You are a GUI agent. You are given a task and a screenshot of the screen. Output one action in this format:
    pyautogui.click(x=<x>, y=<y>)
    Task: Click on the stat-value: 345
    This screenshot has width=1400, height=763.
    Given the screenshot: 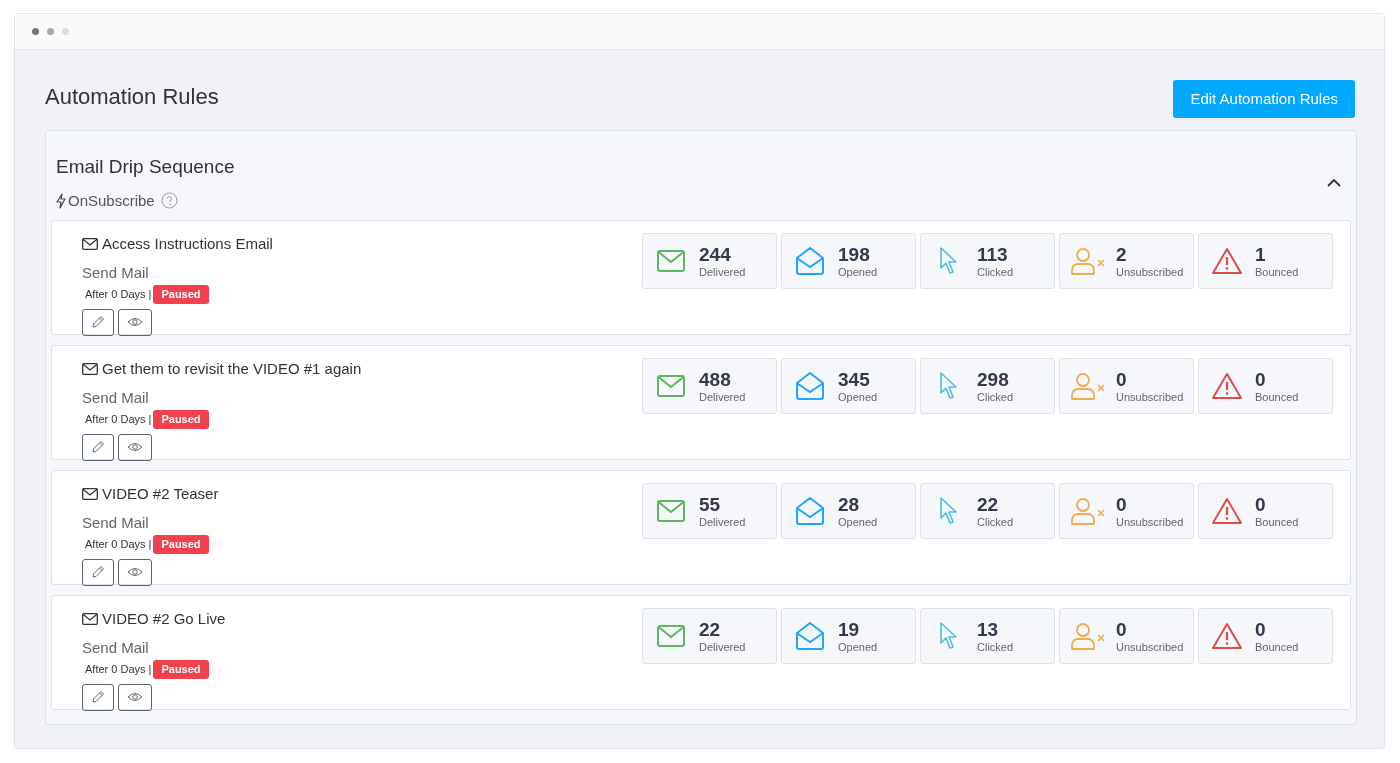 What is the action you would take?
    pyautogui.click(x=854, y=379)
    